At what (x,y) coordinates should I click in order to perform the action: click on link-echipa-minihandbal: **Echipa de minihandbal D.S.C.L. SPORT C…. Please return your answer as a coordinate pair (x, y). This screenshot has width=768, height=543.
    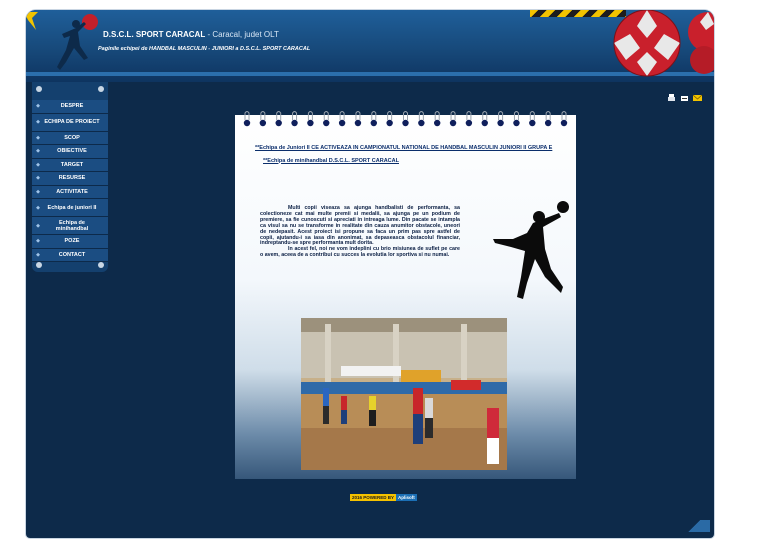
    Looking at the image, I should click on (414, 161).